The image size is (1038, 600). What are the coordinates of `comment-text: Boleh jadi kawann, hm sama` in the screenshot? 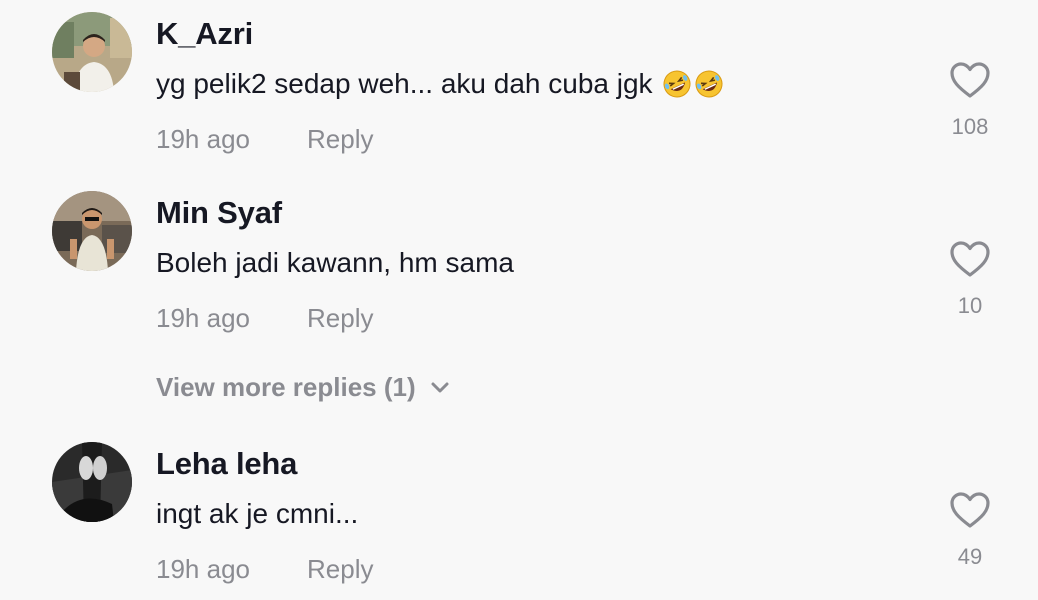 It's located at (335, 262).